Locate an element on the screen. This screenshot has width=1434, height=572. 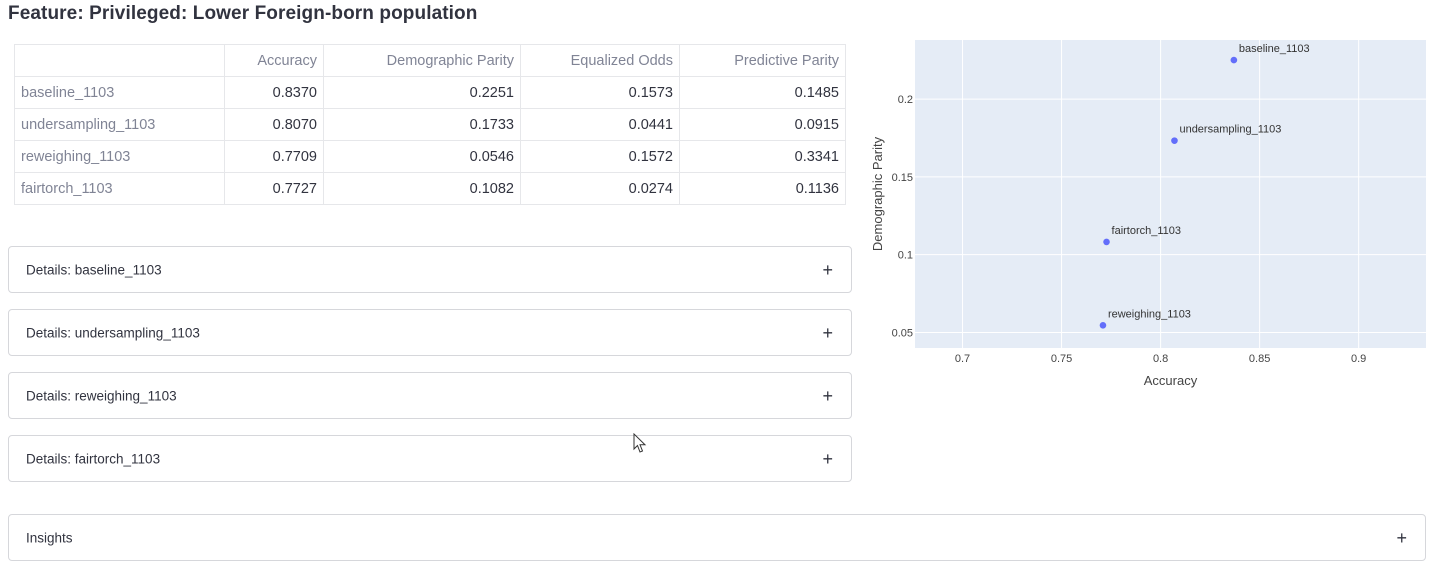
expander-details-undersampling: Details: undersampling_1103 + is located at coordinates (430, 332).